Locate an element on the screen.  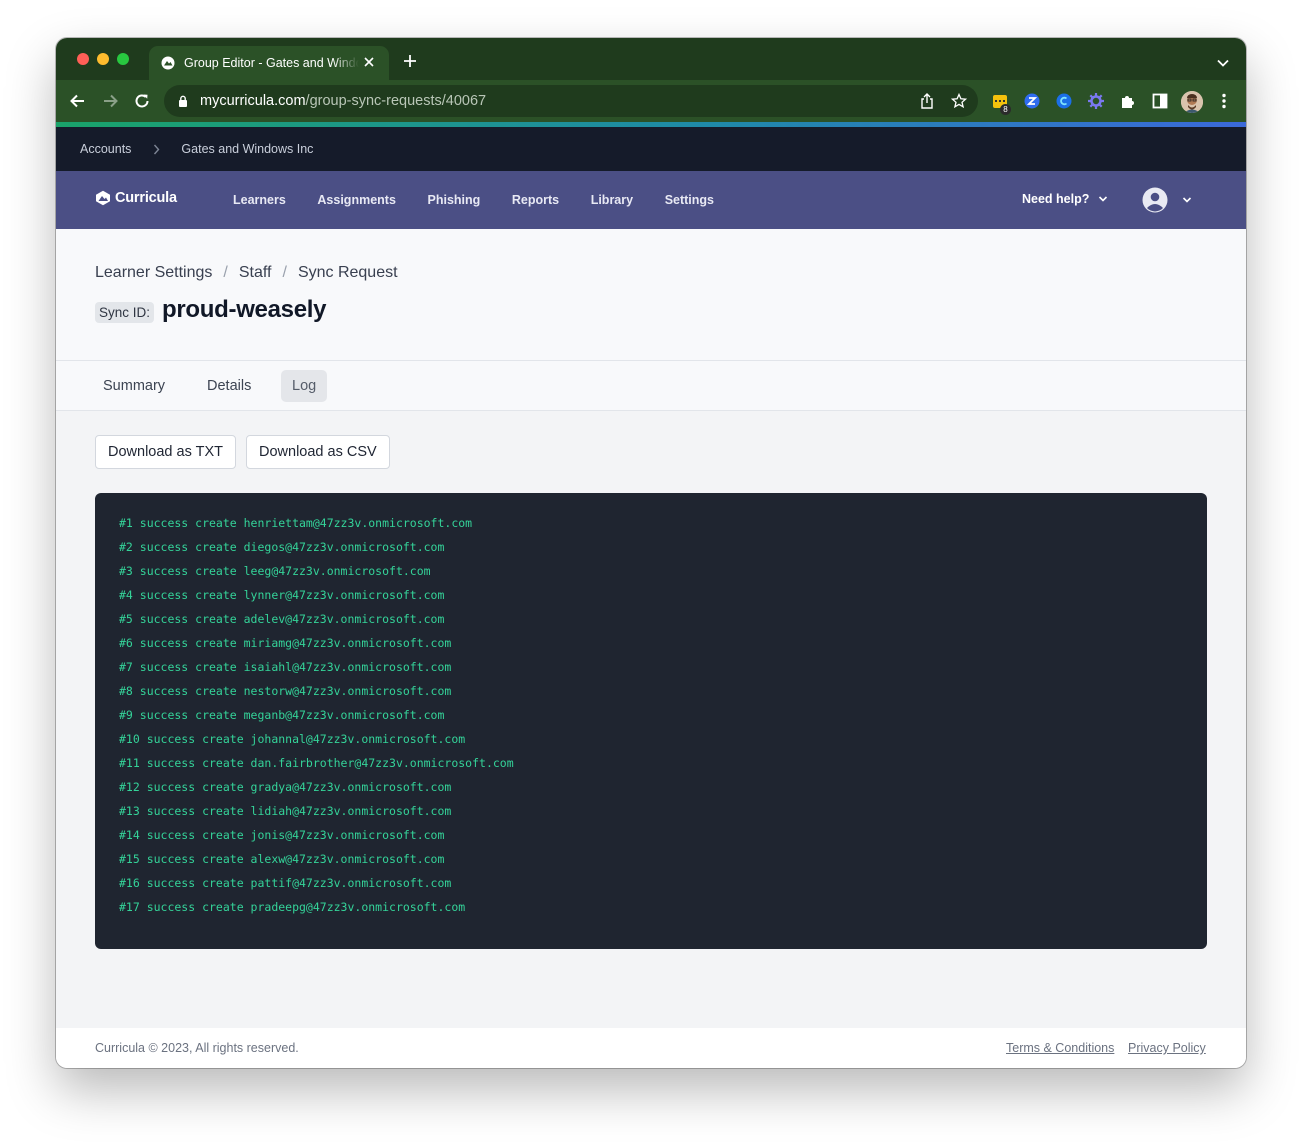
terms-link: Terms & Conditions is located at coordinates (1060, 1048).